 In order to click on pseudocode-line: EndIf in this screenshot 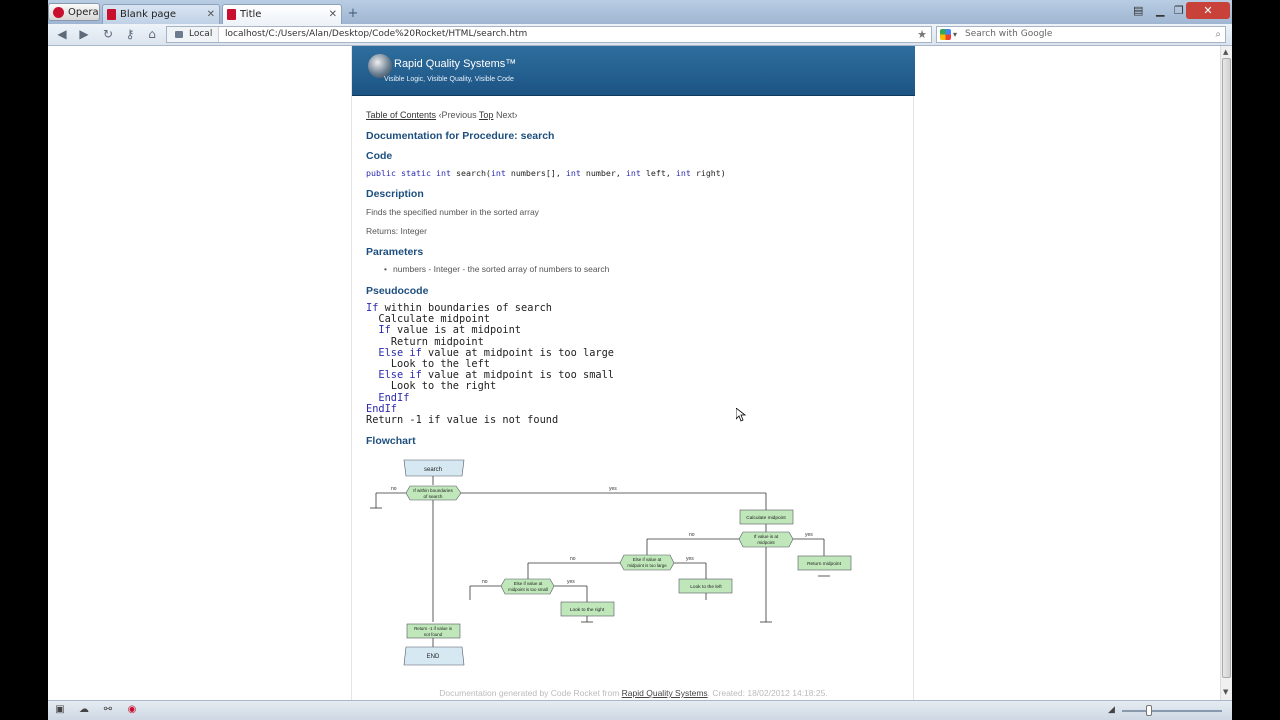, I will do `click(394, 397)`.